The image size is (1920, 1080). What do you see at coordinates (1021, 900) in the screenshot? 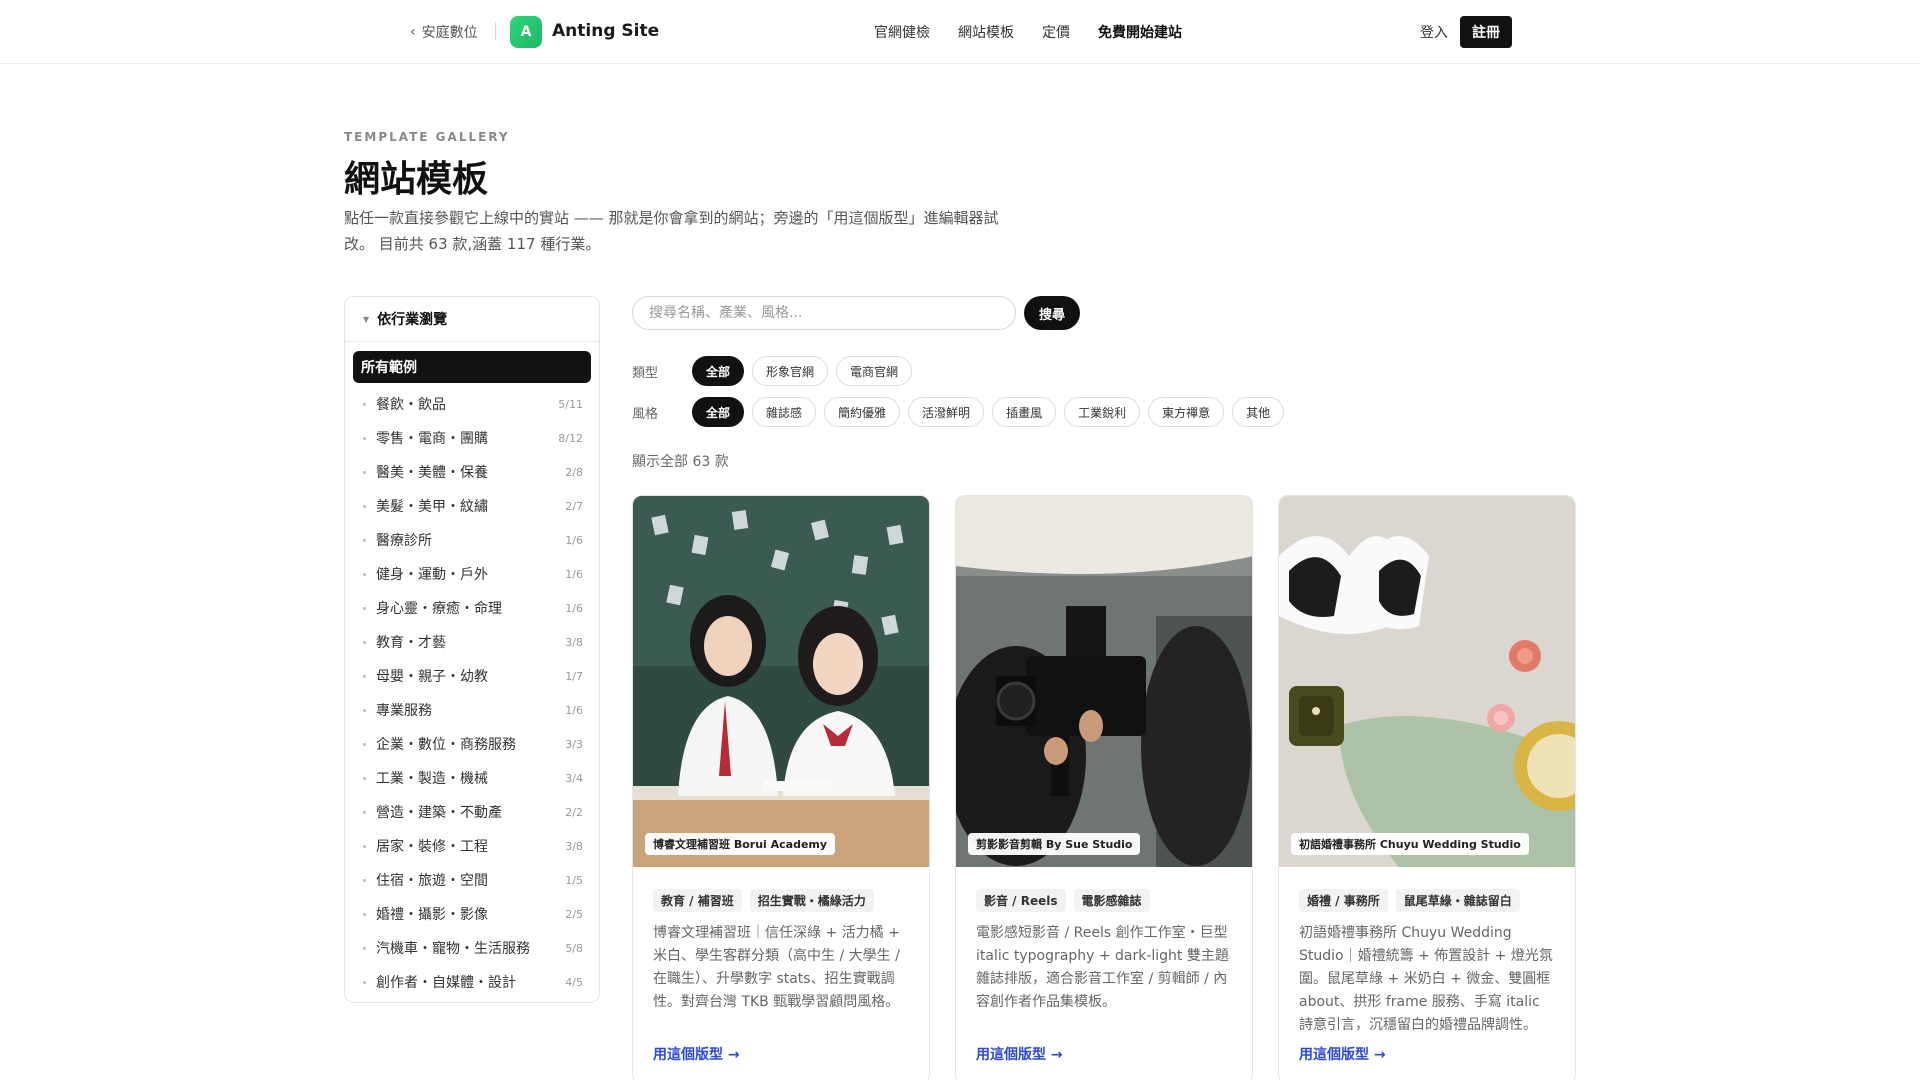
I see `template-tag: 影音 / Reels` at bounding box center [1021, 900].